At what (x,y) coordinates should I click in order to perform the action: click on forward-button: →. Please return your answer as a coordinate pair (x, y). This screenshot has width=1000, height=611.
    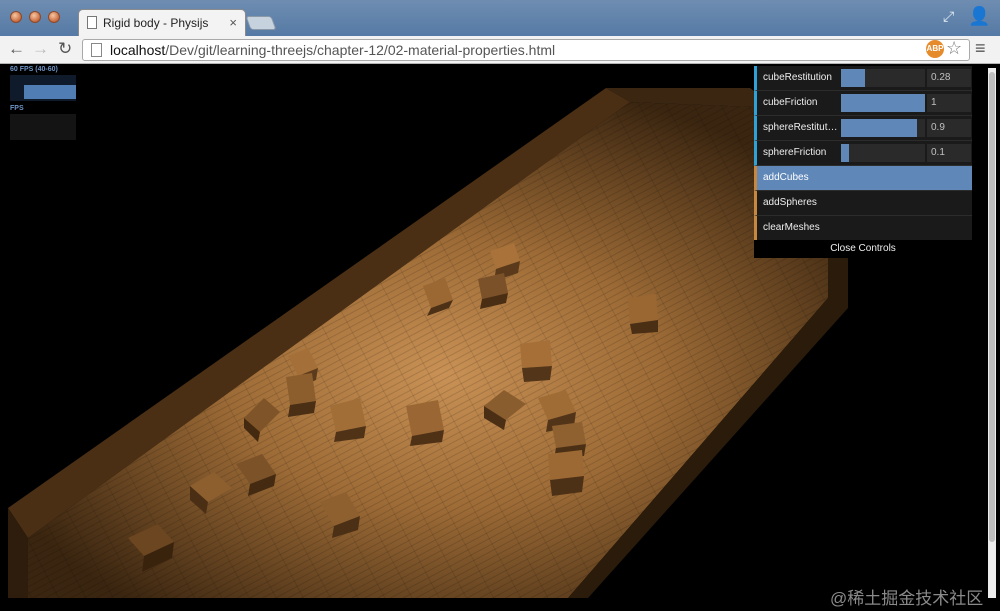
    Looking at the image, I should click on (40, 49).